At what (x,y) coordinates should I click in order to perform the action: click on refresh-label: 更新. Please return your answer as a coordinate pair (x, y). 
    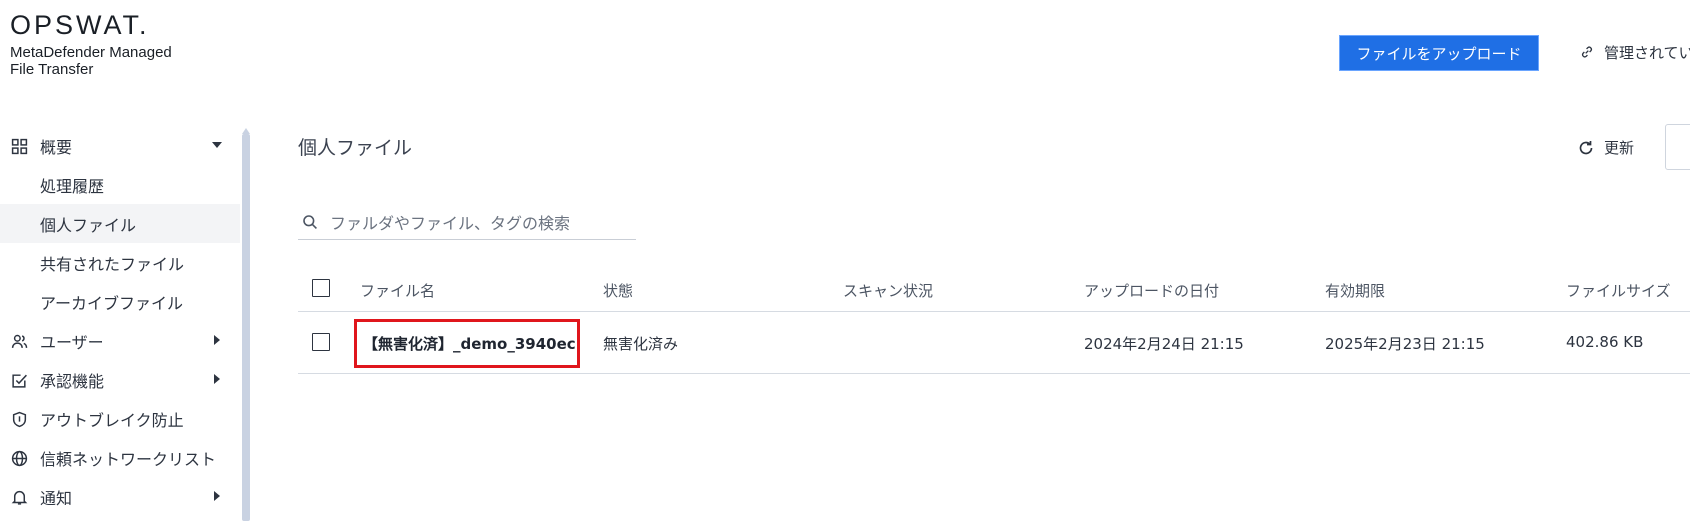
    Looking at the image, I should click on (1619, 148).